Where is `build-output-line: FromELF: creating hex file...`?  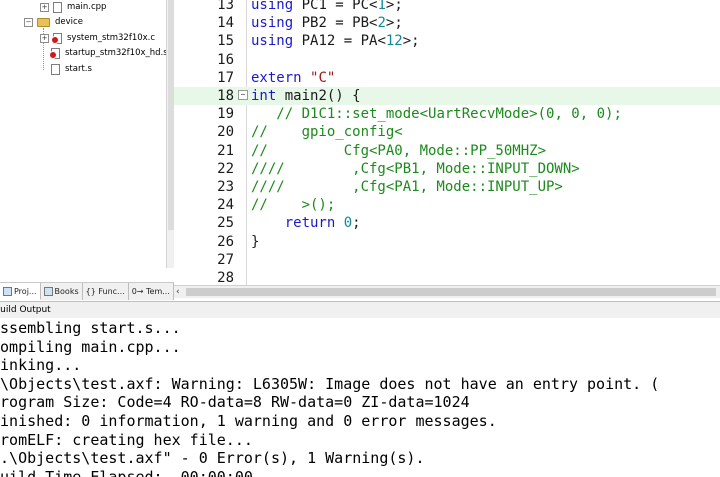 build-output-line: FromELF: creating hex file... is located at coordinates (126, 439).